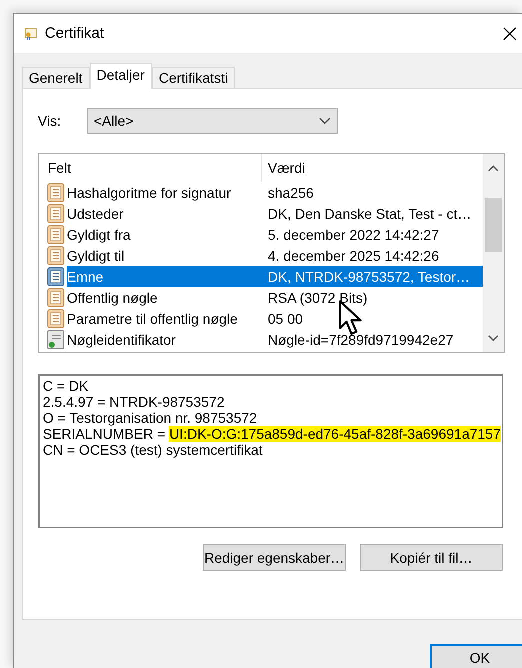 Image resolution: width=522 pixels, height=668 pixels. Describe the element at coordinates (493, 225) in the screenshot. I see `scrollbar-thumb` at that location.